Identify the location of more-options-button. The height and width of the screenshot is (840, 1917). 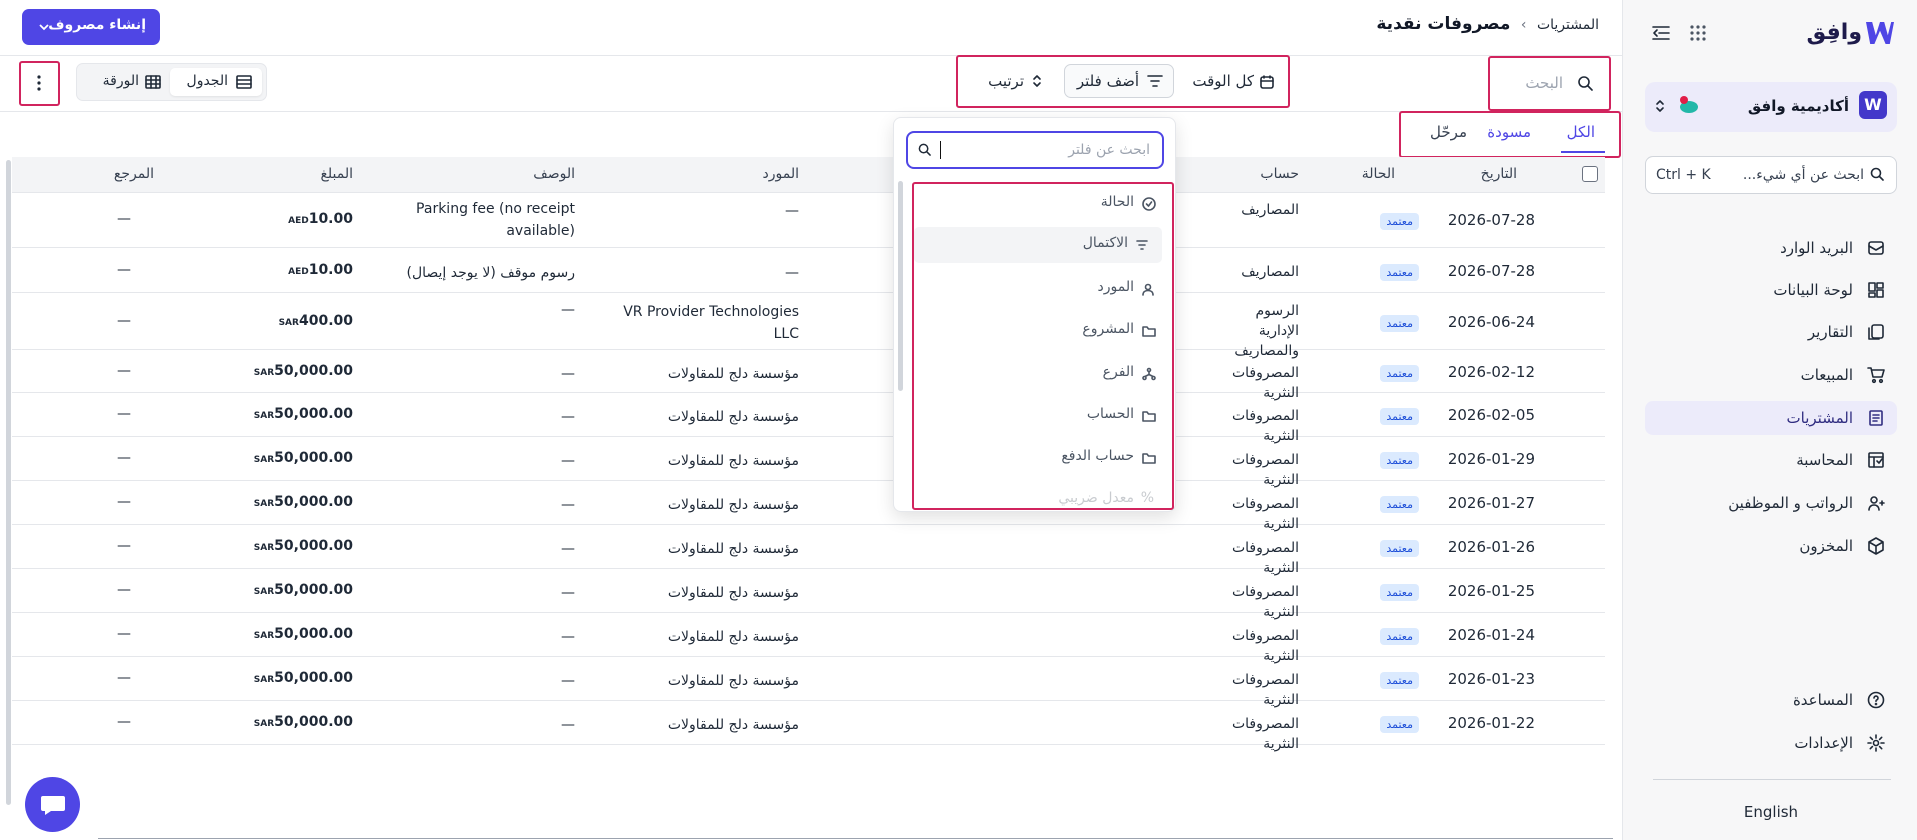
(39, 83).